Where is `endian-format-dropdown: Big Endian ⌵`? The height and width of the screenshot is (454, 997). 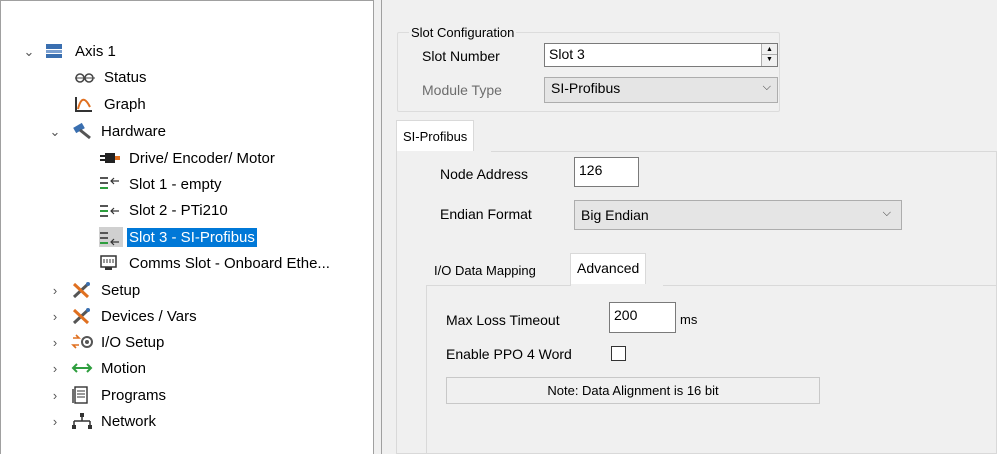
endian-format-dropdown: Big Endian ⌵ is located at coordinates (738, 215).